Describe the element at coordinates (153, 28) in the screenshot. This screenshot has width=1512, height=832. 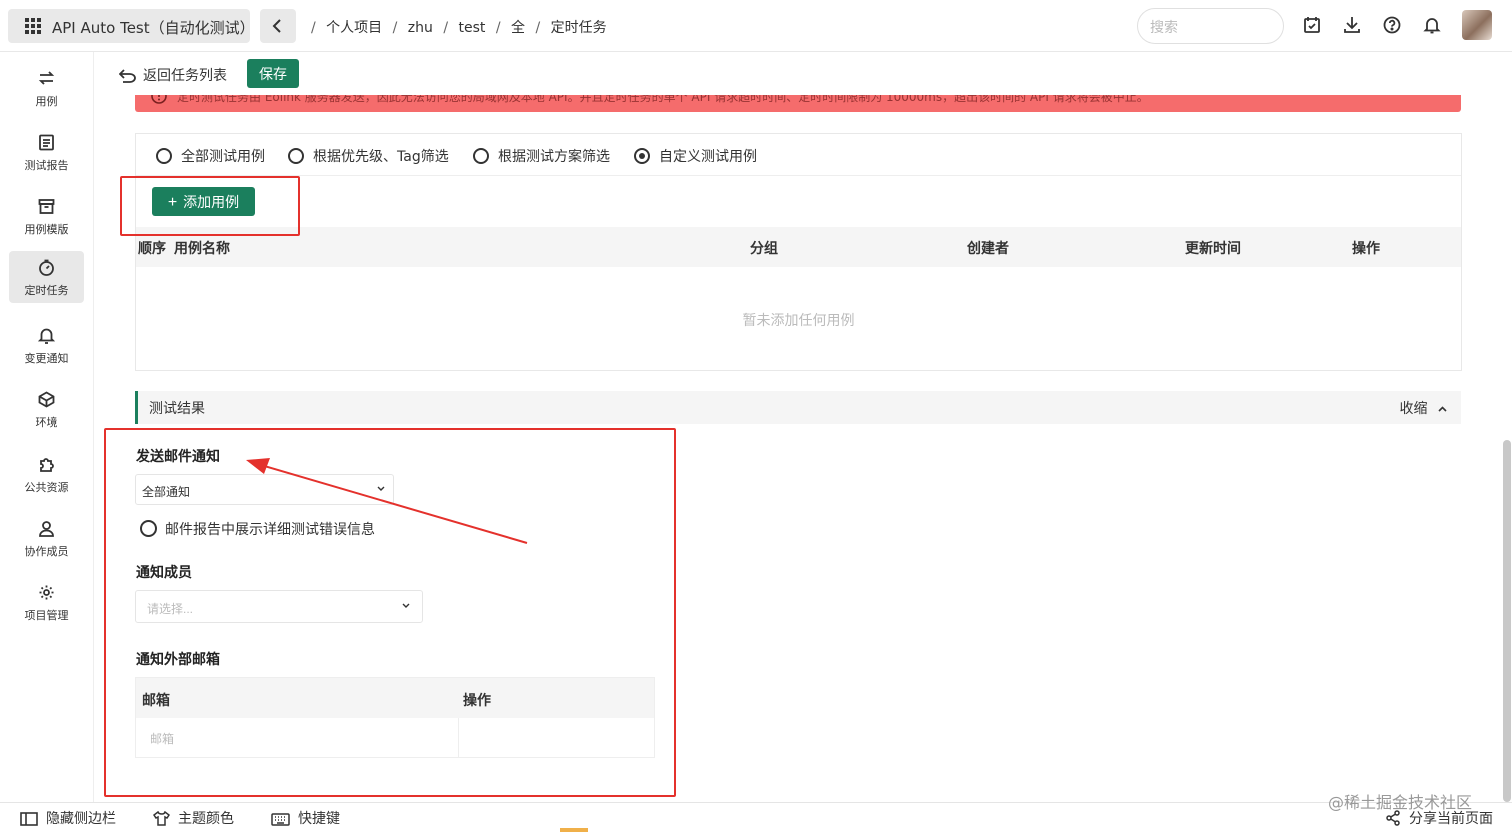
I see `app-title: API Auto Test（自动化测试）` at that location.